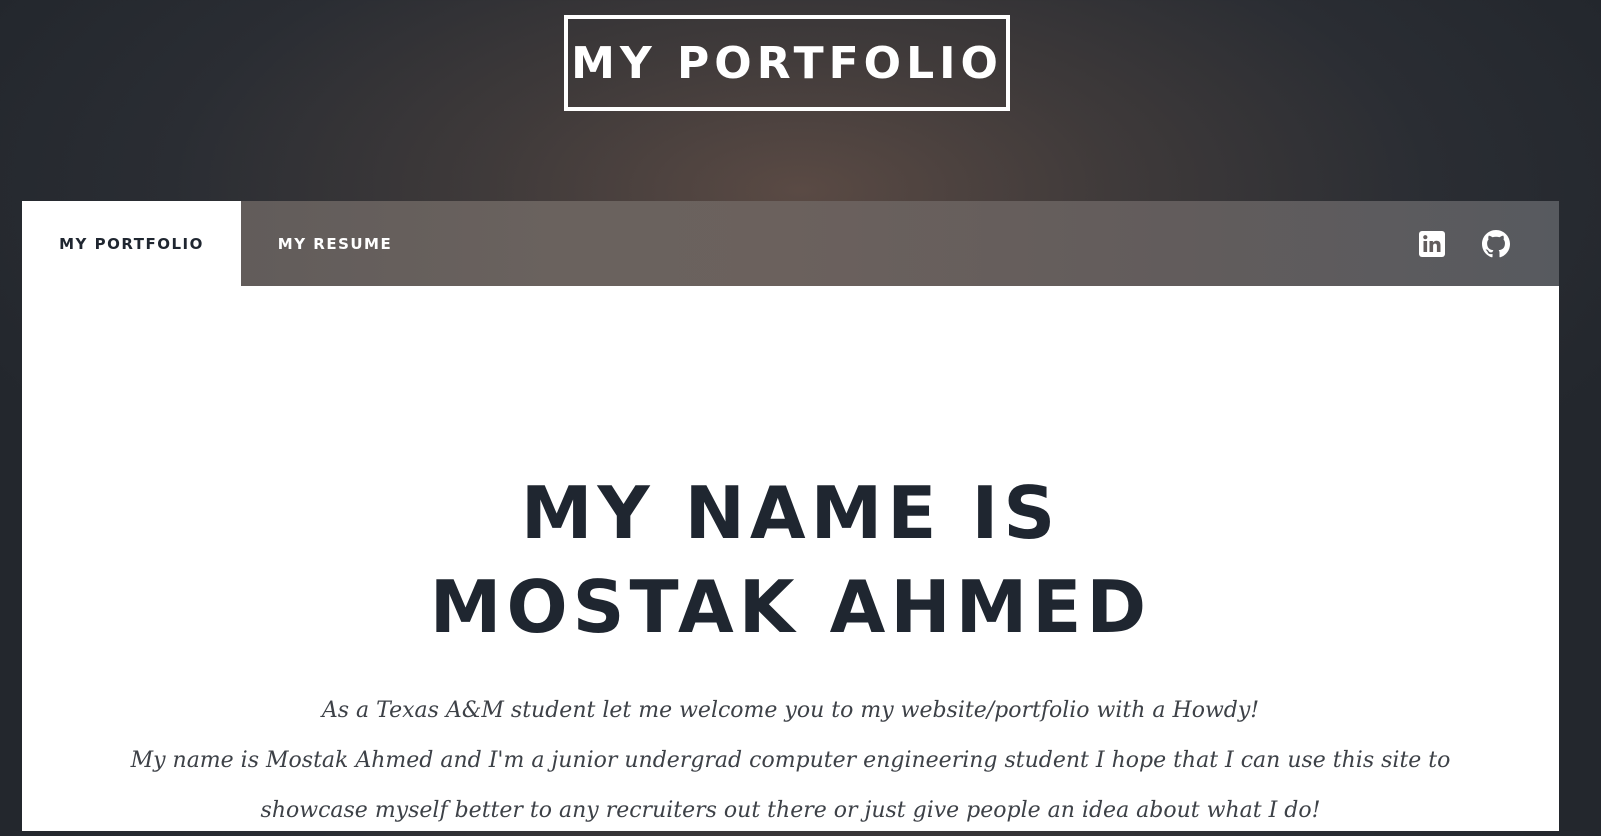 This screenshot has height=836, width=1601. What do you see at coordinates (131, 243) in the screenshot?
I see `tab-my-portfolio: MY PORTFOLIO` at bounding box center [131, 243].